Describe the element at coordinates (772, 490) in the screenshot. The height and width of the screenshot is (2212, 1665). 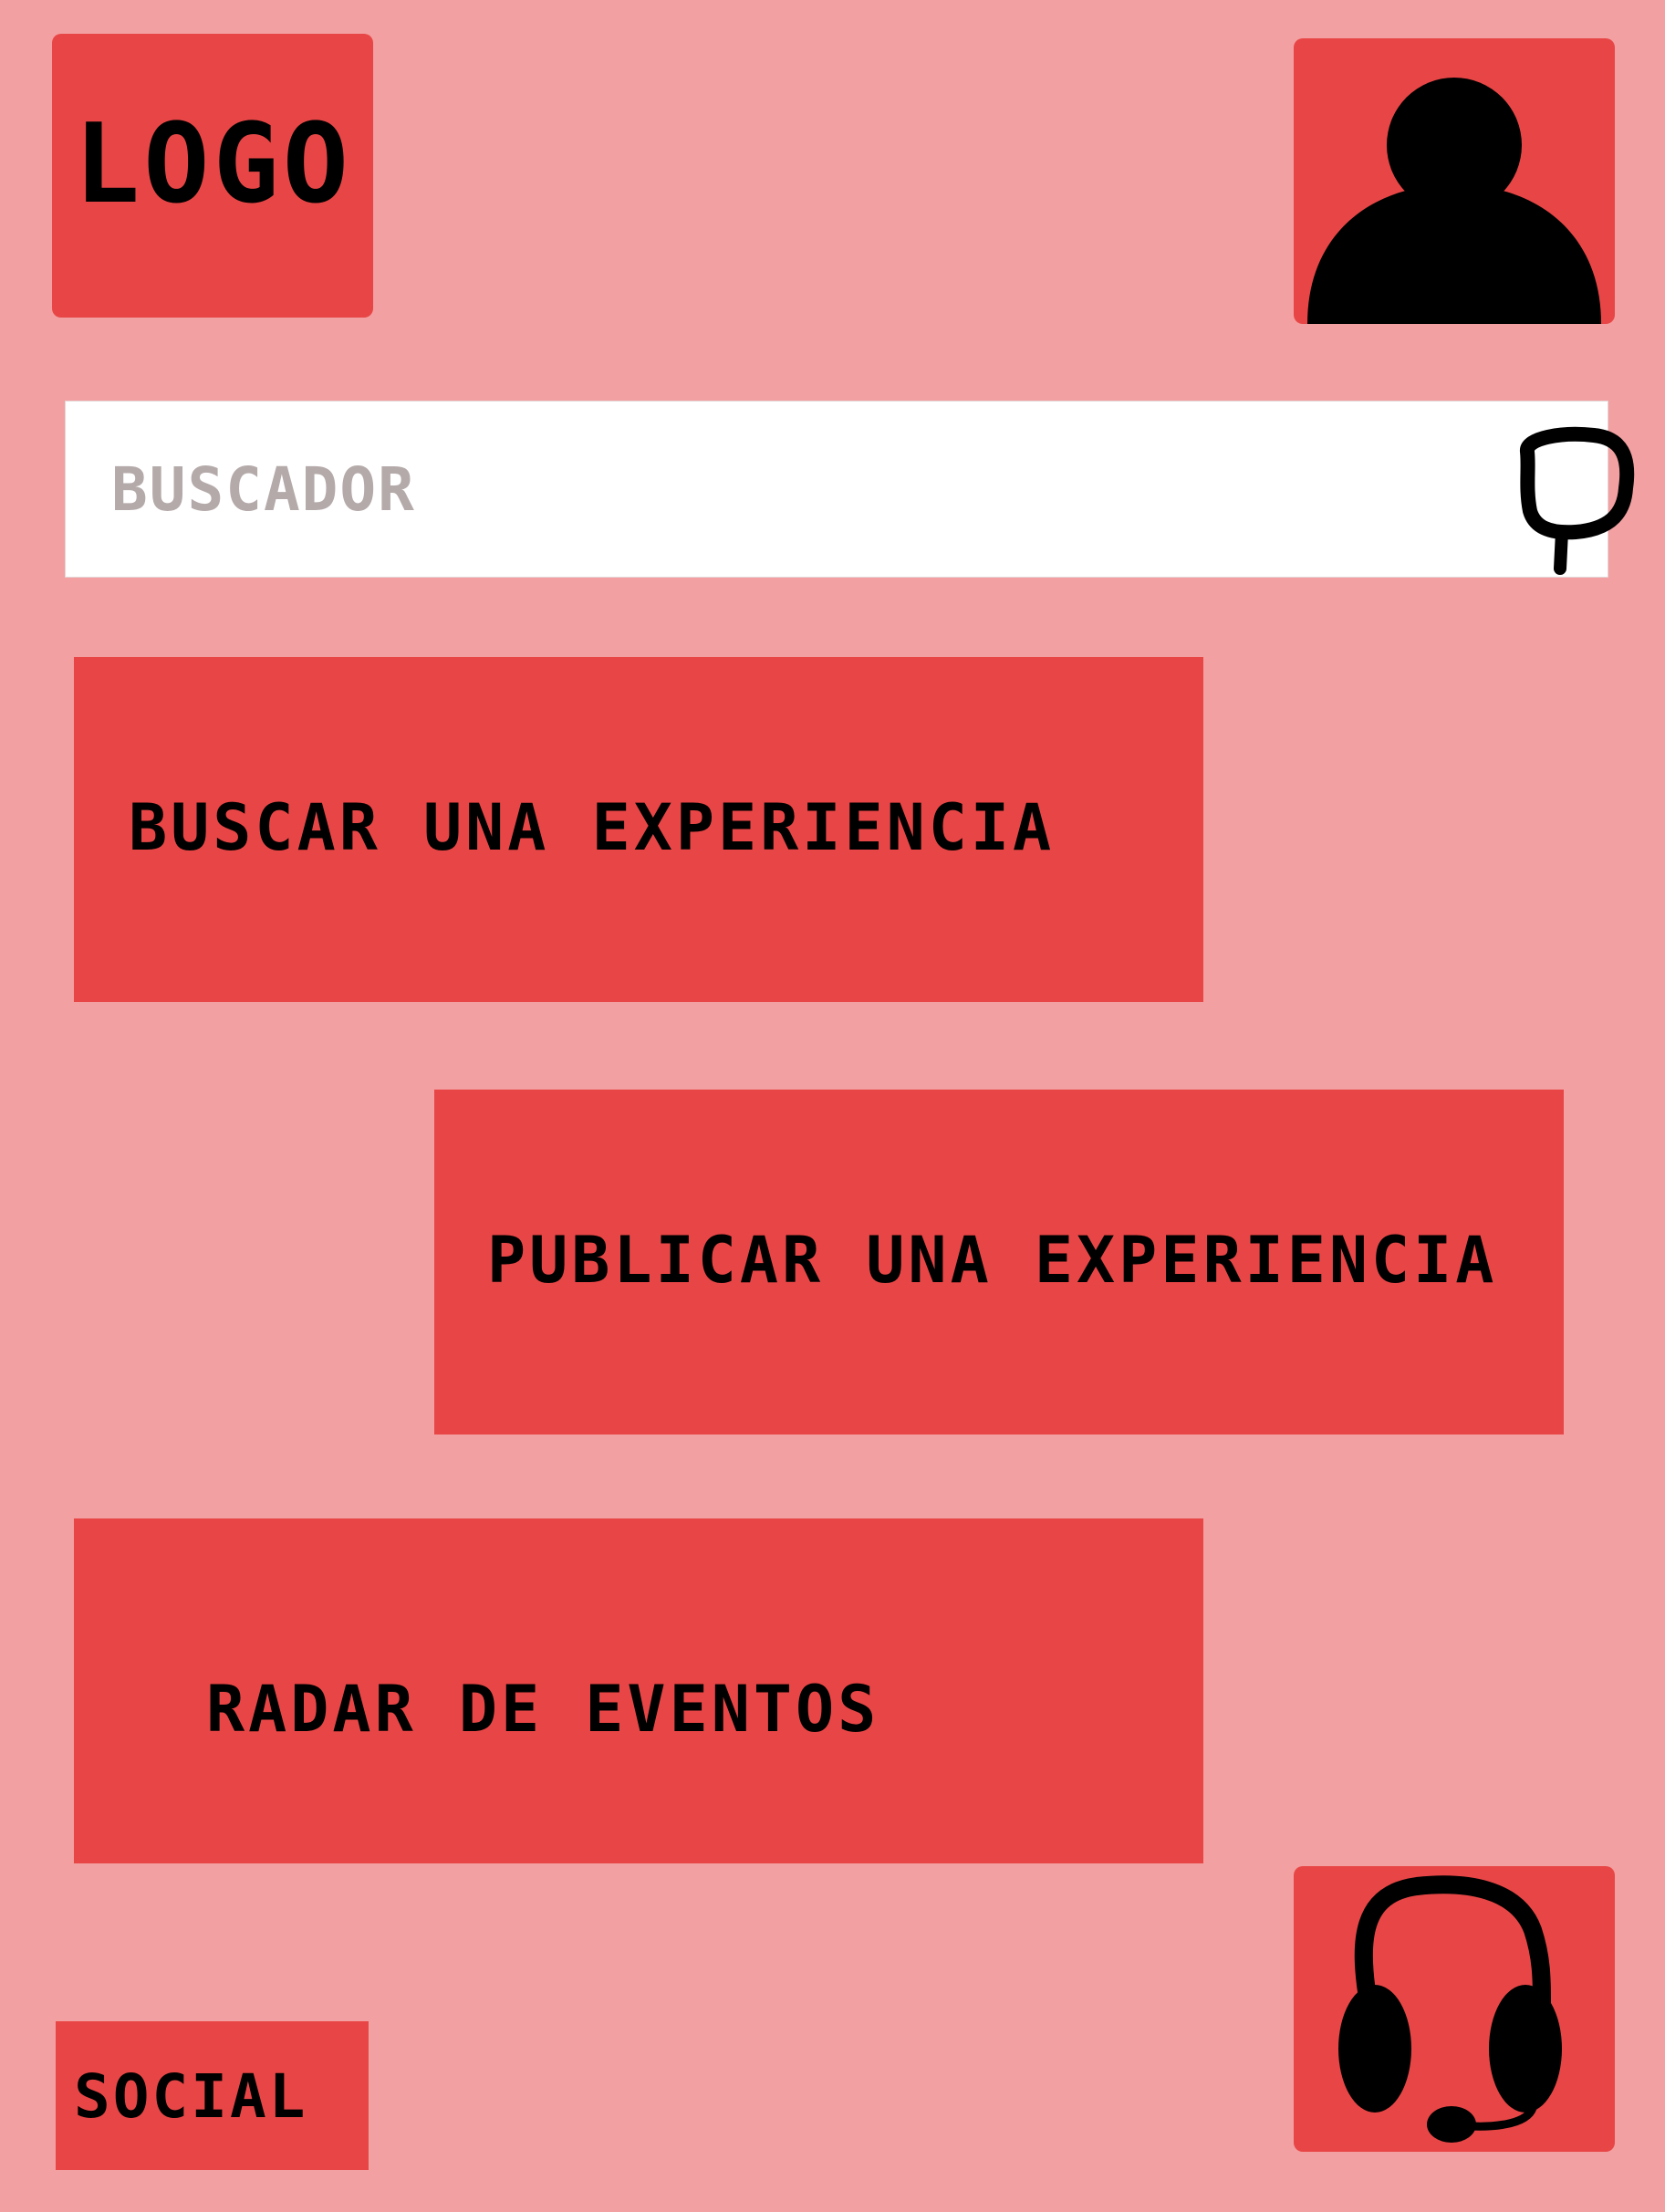
I see `search-input` at that location.